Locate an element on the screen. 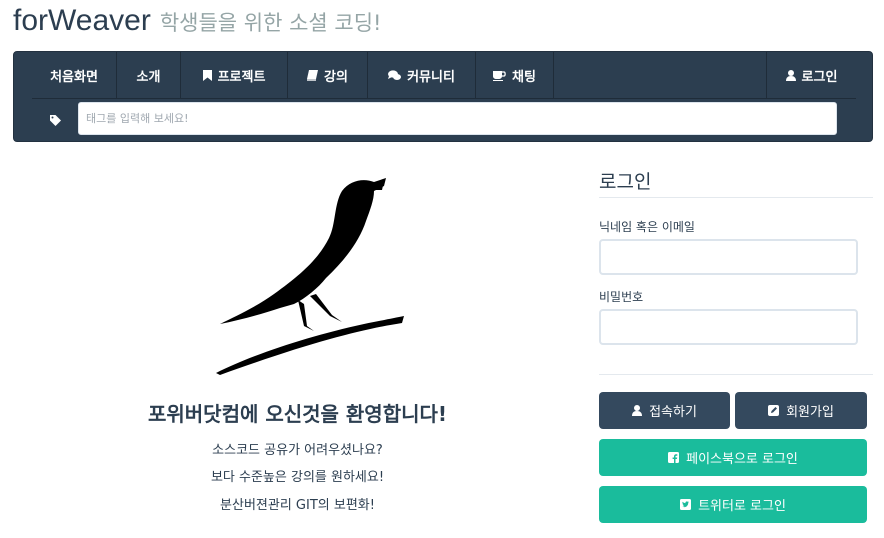  twitter-login-button: 트위터로 로그인 is located at coordinates (733, 504).